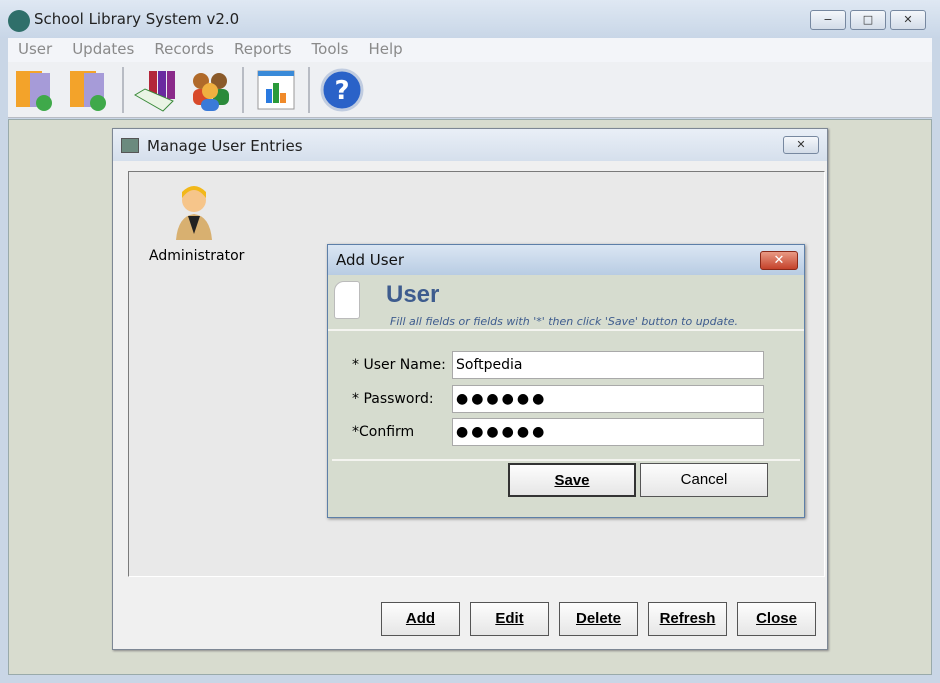 The width and height of the screenshot is (940, 683). What do you see at coordinates (572, 480) in the screenshot?
I see `save-button: Save` at bounding box center [572, 480].